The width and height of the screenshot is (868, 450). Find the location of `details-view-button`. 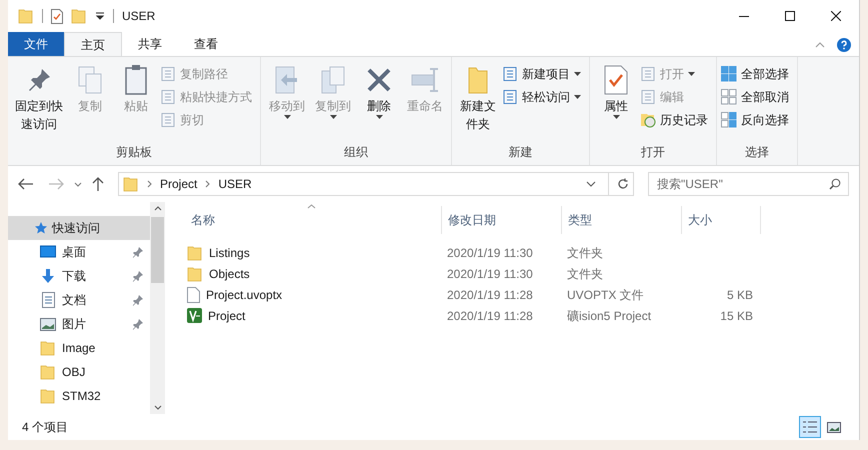

details-view-button is located at coordinates (810, 427).